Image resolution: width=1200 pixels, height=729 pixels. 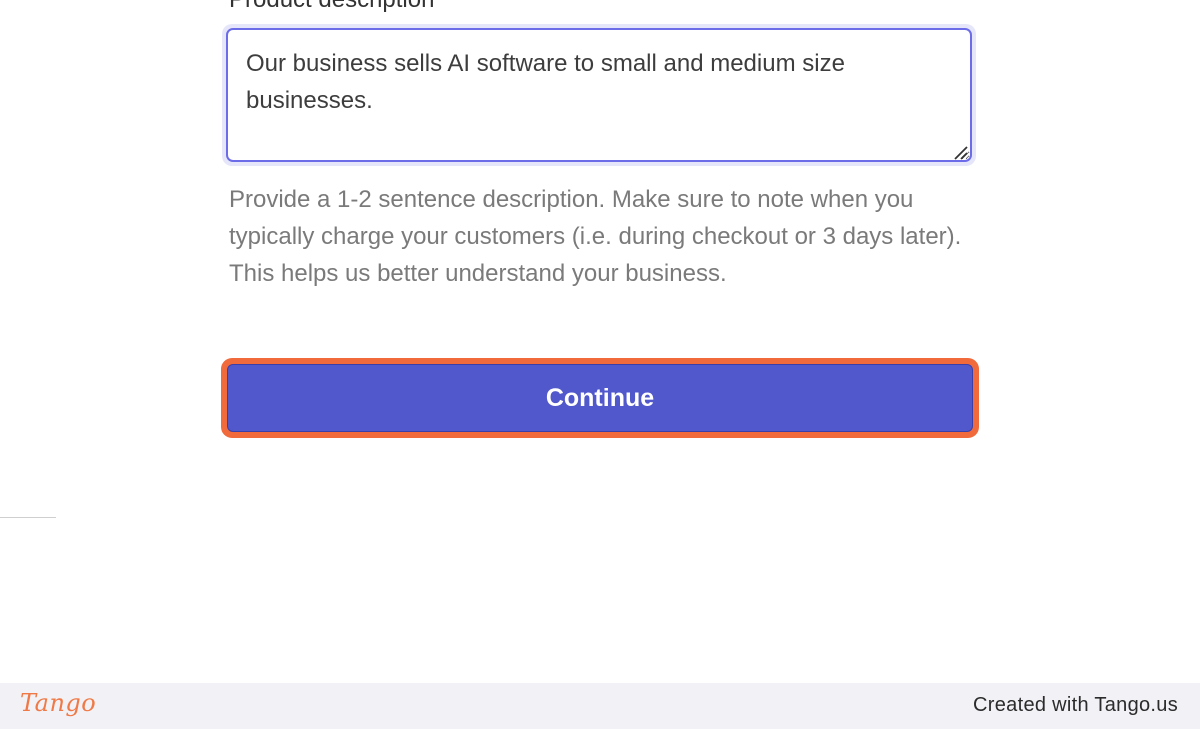 What do you see at coordinates (960, 152) in the screenshot?
I see `resize-handle-icon` at bounding box center [960, 152].